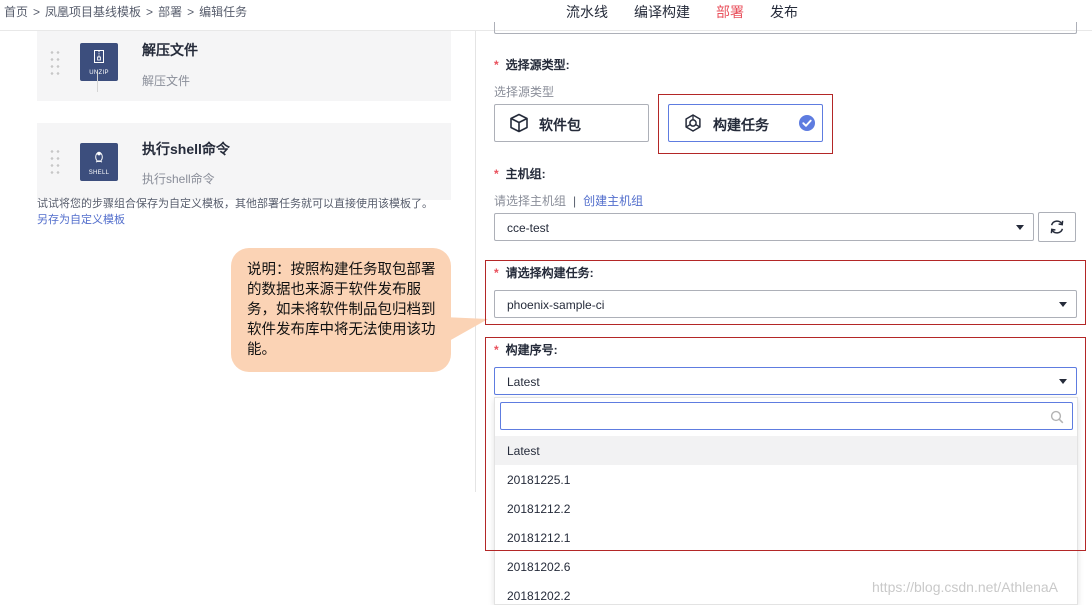 Image resolution: width=1092 pixels, height=605 pixels. Describe the element at coordinates (99, 162) in the screenshot. I see `linux-penguin-icon: SHELL` at that location.